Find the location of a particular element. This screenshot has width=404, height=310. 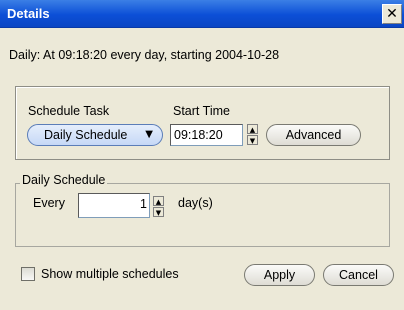

close-icon: ✕ is located at coordinates (392, 14).